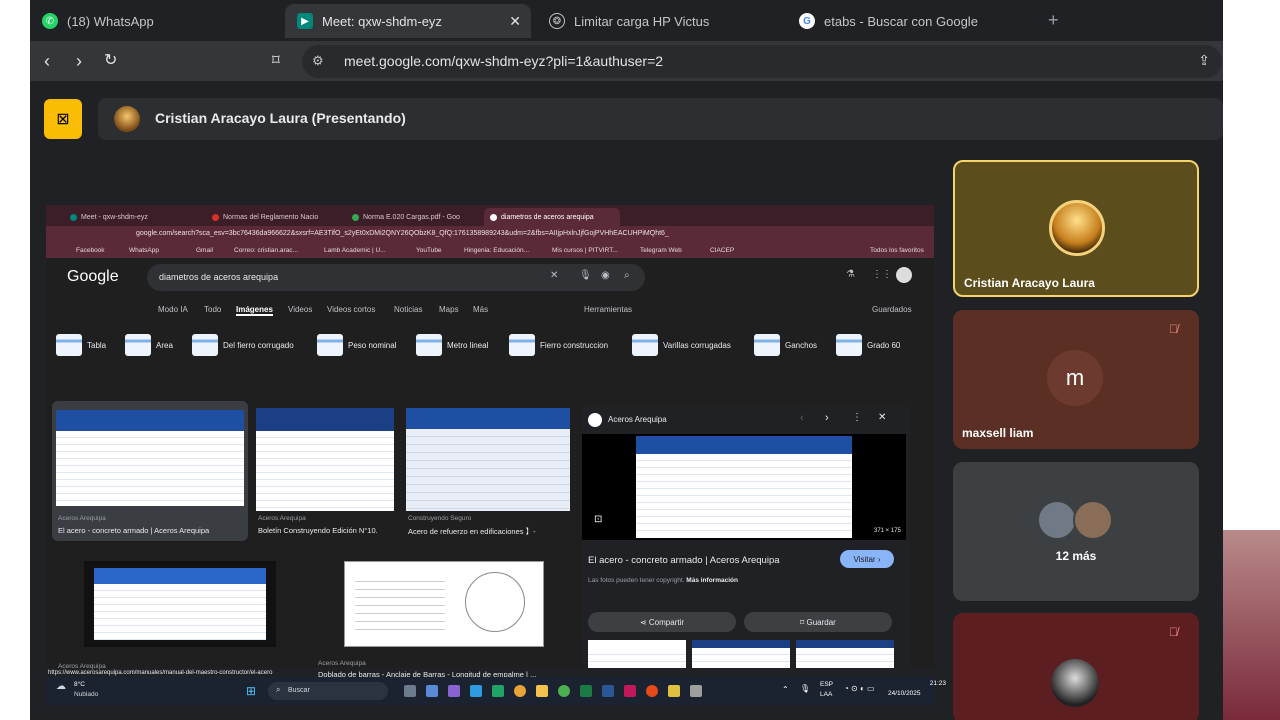  I want to click on presenter-label: Cristian Aracayo Laura (Presentando), so click(280, 118).